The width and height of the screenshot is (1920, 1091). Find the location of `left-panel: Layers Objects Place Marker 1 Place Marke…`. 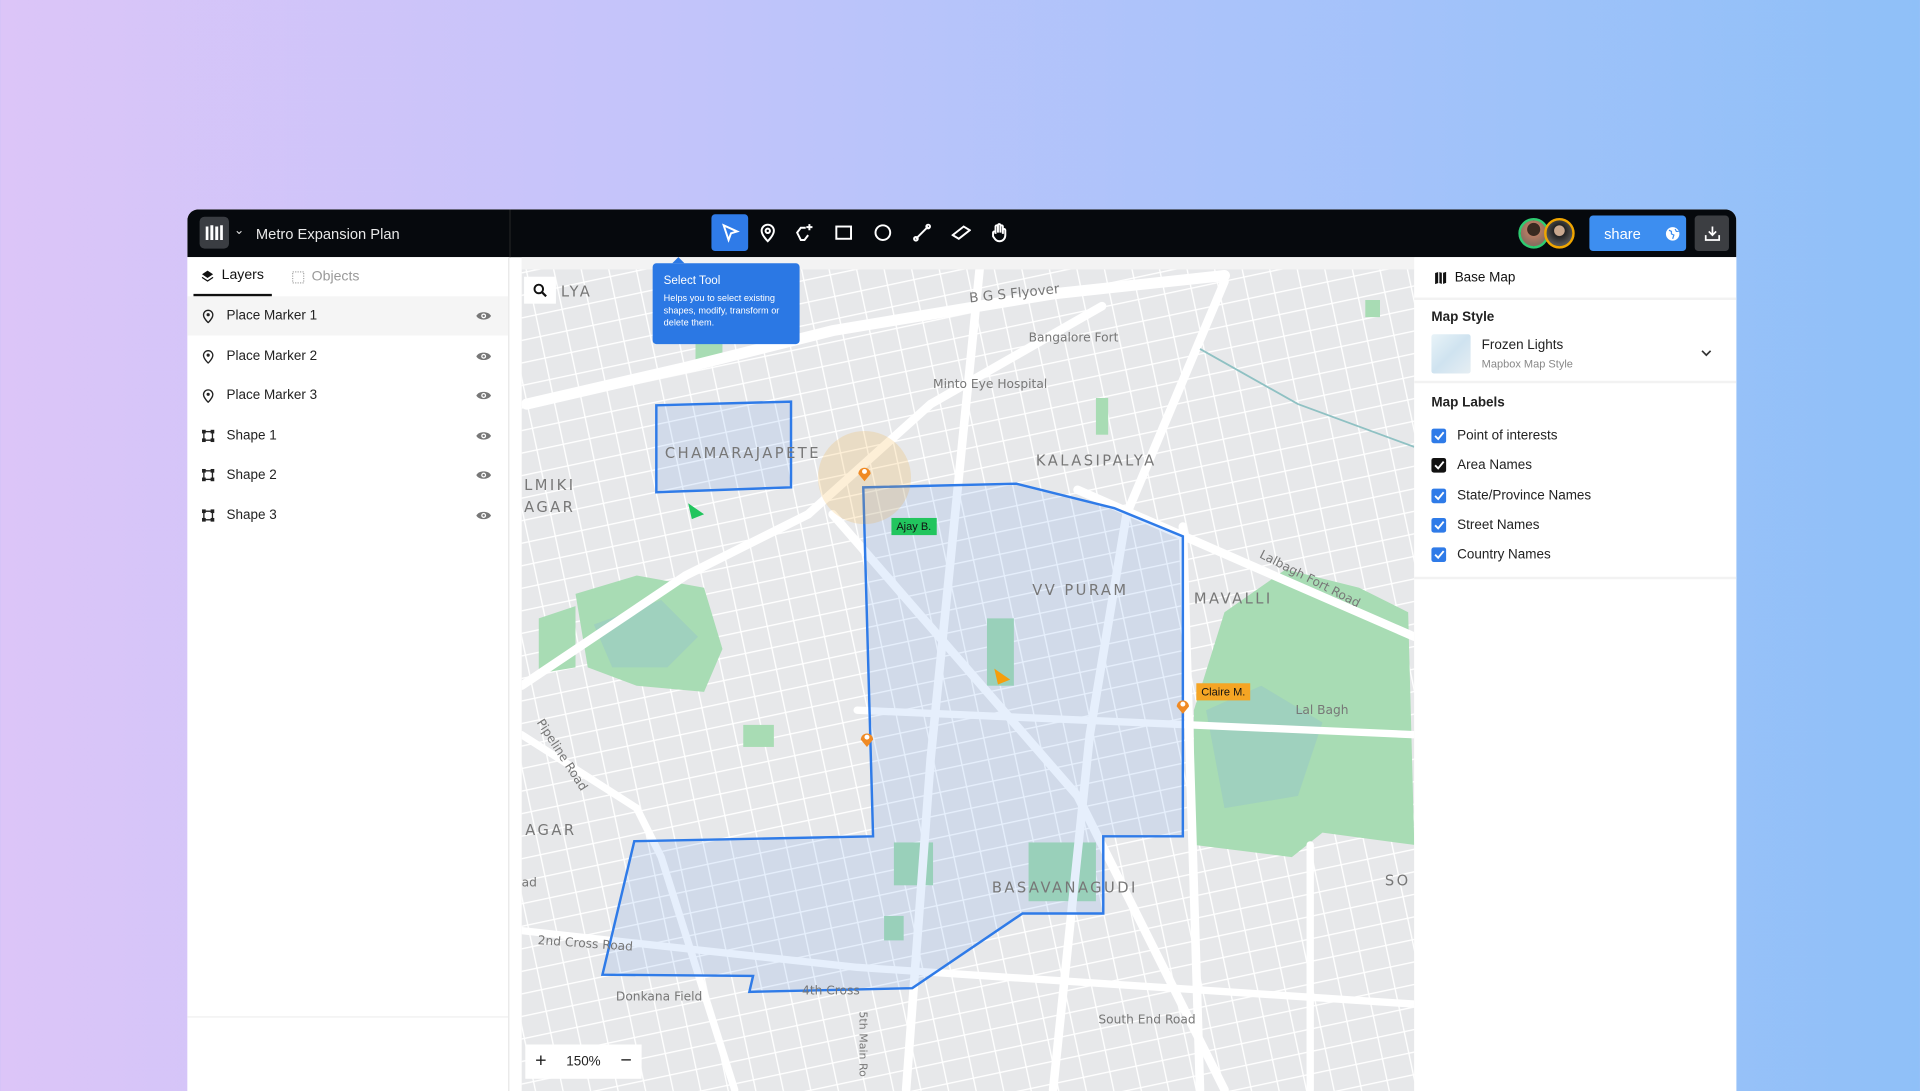

left-panel: Layers Objects Place Marker 1 Place Marke… is located at coordinates (348, 674).